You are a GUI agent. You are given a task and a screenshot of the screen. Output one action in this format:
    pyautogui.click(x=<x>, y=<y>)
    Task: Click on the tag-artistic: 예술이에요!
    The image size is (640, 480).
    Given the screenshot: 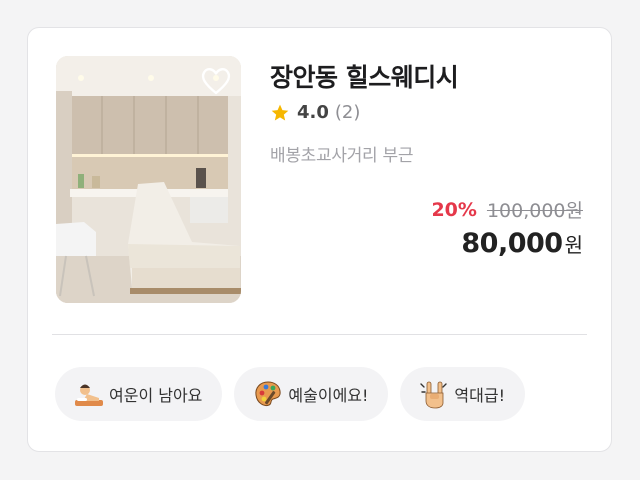 What is the action you would take?
    pyautogui.click(x=311, y=394)
    